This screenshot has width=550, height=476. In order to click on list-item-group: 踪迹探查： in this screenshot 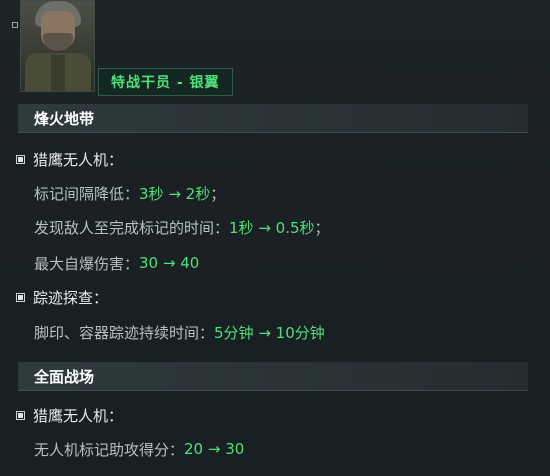, I will do `click(62, 297)`.